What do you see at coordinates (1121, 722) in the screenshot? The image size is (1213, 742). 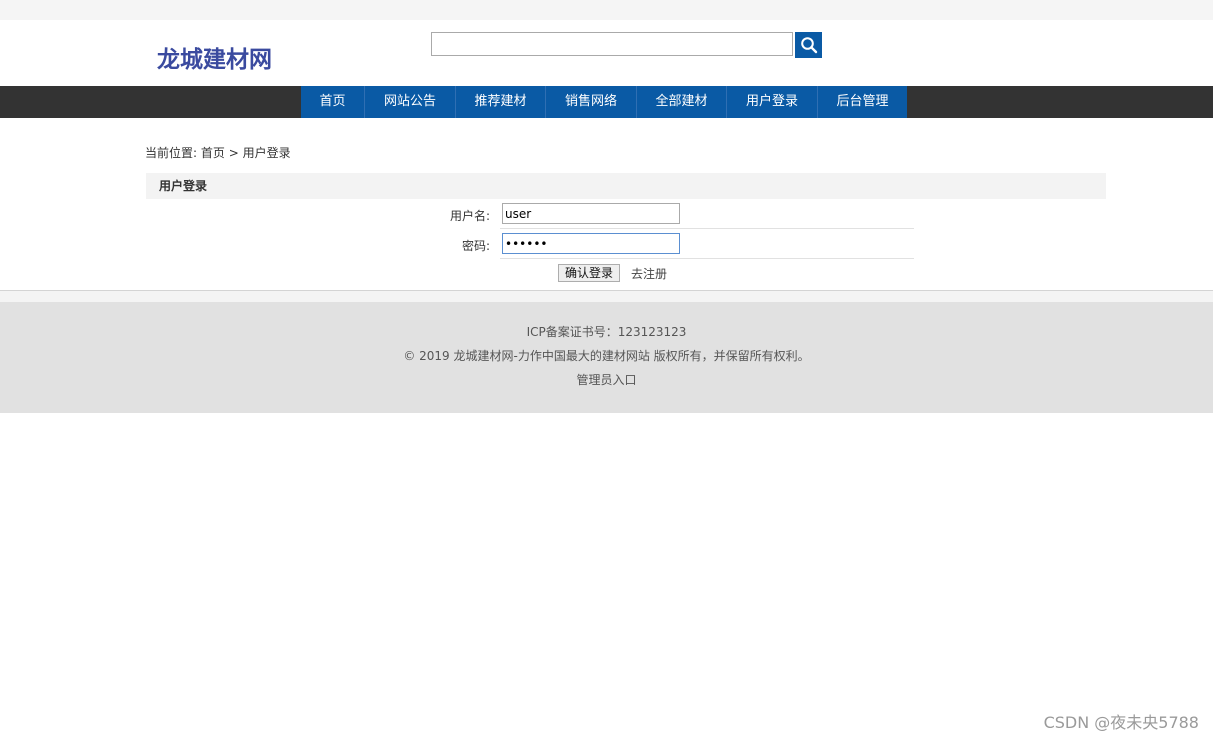 I see `watermark: CSDN @夜未央5788` at bounding box center [1121, 722].